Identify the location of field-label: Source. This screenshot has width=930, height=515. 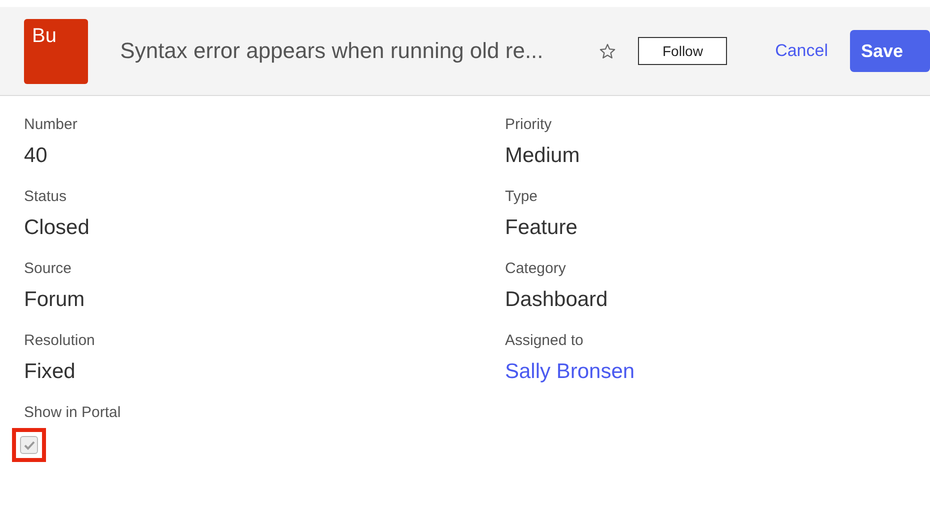
(48, 269).